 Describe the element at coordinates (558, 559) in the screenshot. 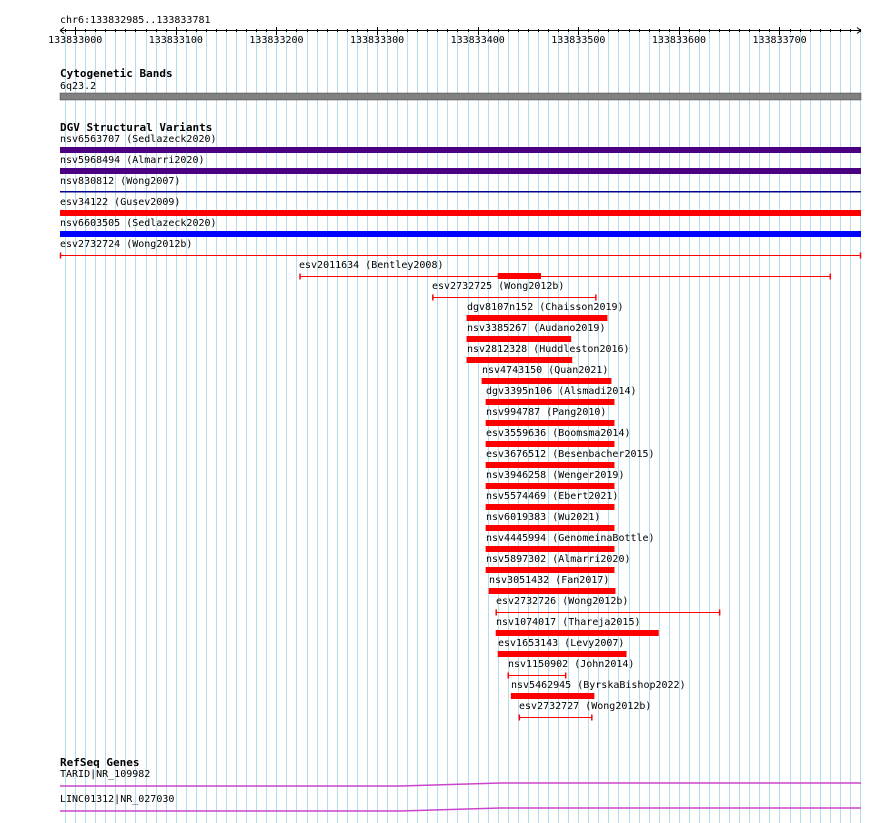

I see `sv-feature-label: nsv5897302 (Almarri2020)` at that location.